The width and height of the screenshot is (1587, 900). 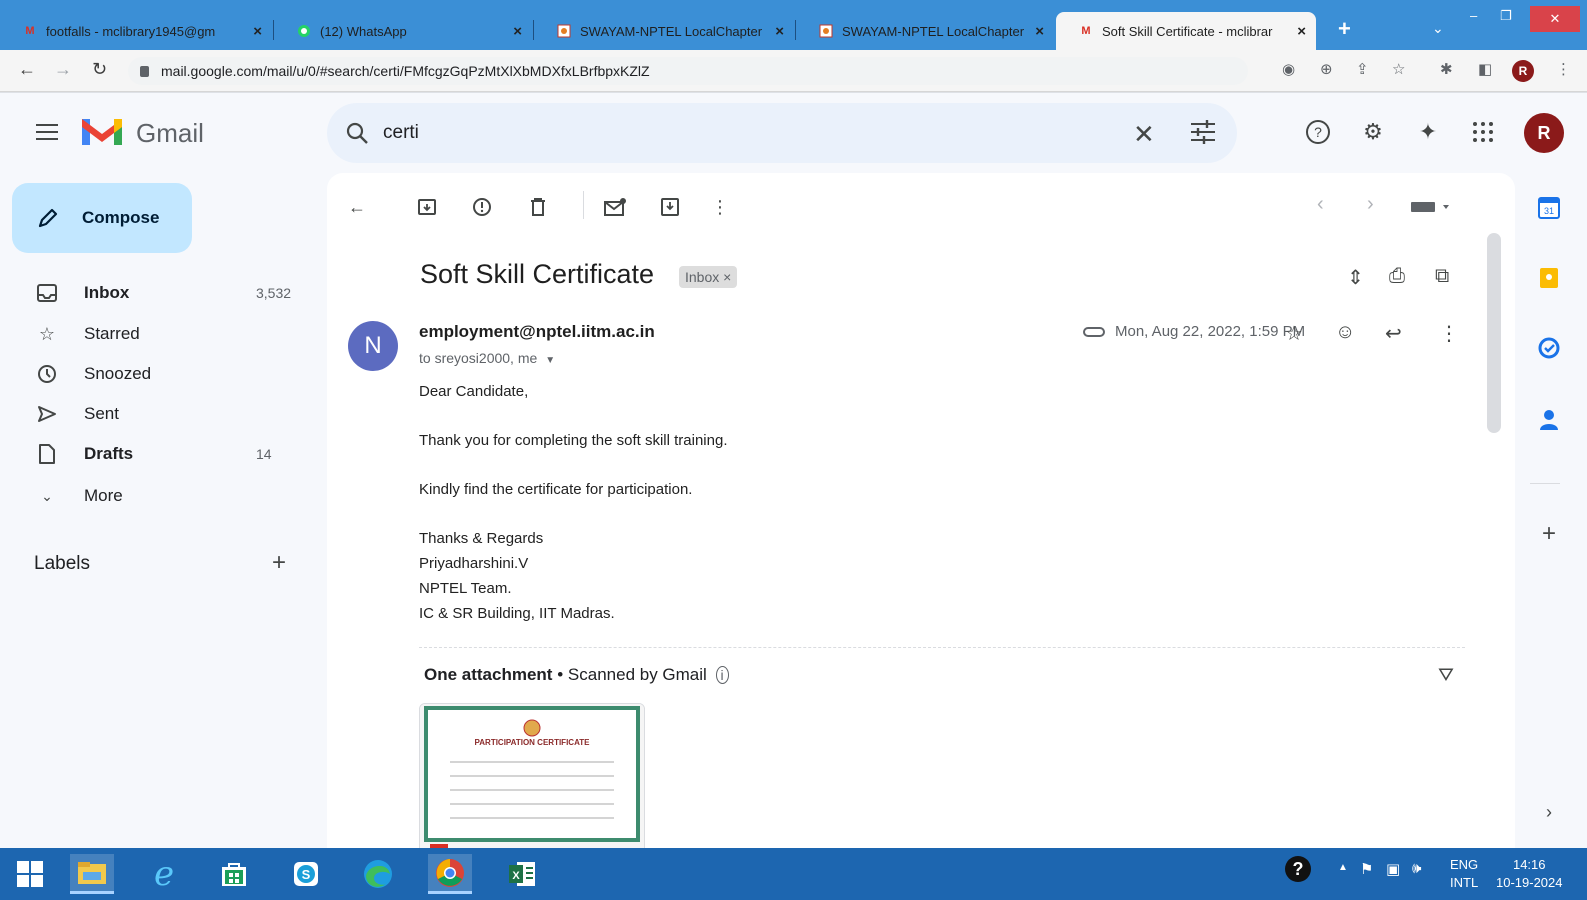 What do you see at coordinates (537, 332) in the screenshot?
I see `sender-address: employment@nptel.iitm.ac.in` at bounding box center [537, 332].